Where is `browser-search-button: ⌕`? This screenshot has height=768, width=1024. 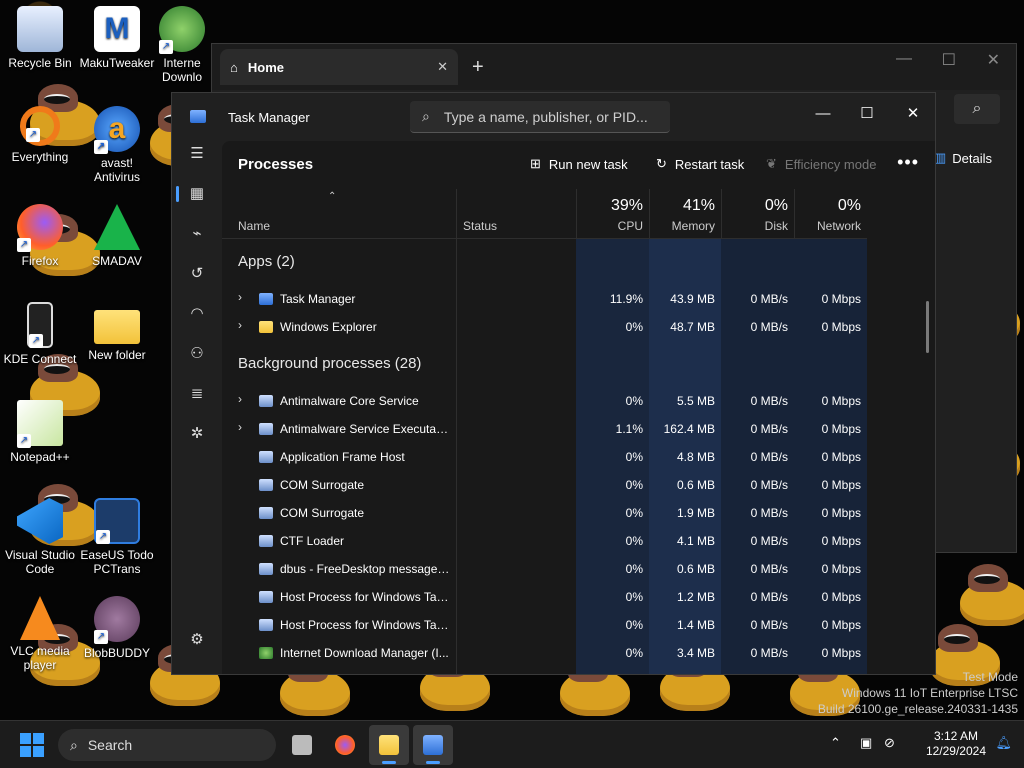
browser-search-button: ⌕ is located at coordinates (977, 109).